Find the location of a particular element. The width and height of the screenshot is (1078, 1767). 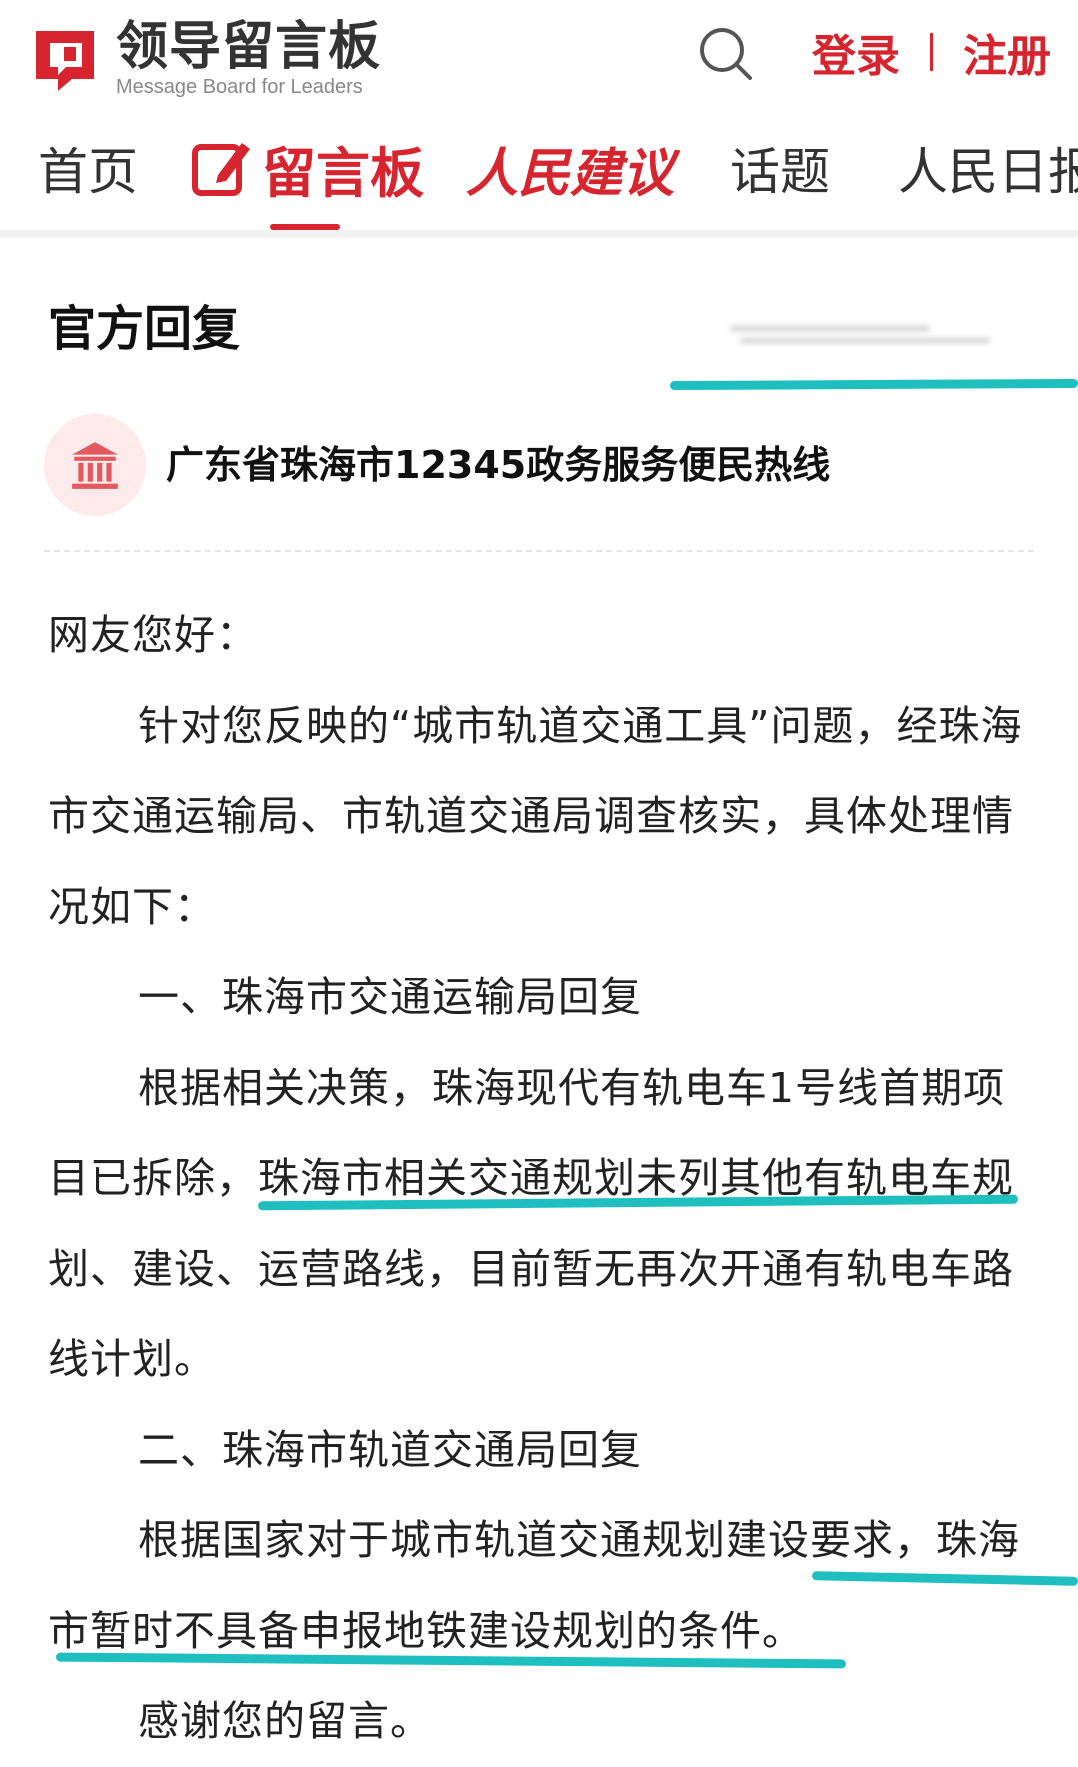

register-link: 注册 is located at coordinates (1007, 52).